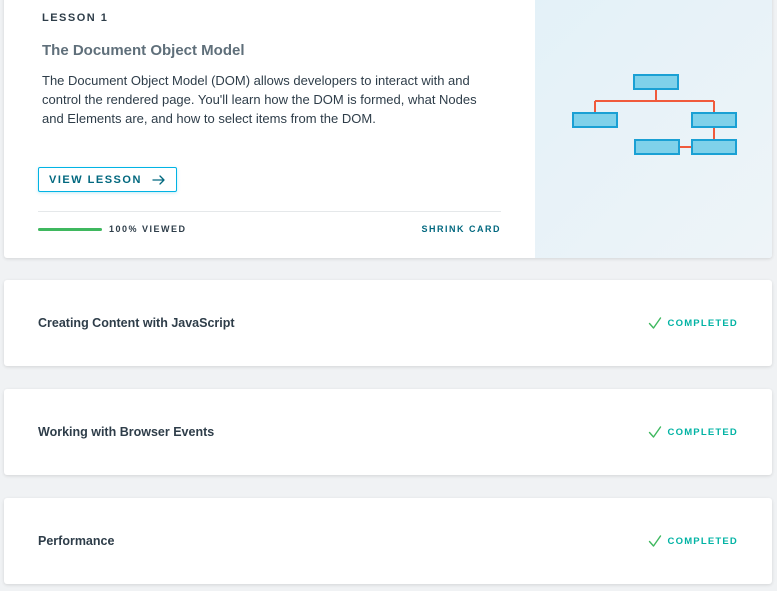 This screenshot has height=591, width=777. I want to click on lesson-number: LESSON 1, so click(75, 18).